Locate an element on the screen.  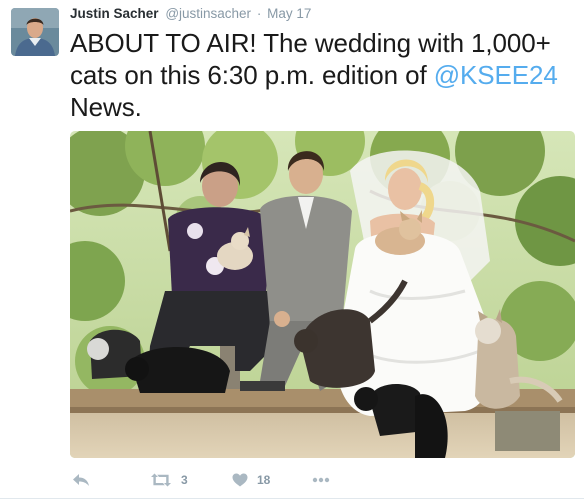
reply-button is located at coordinates (81, 480).